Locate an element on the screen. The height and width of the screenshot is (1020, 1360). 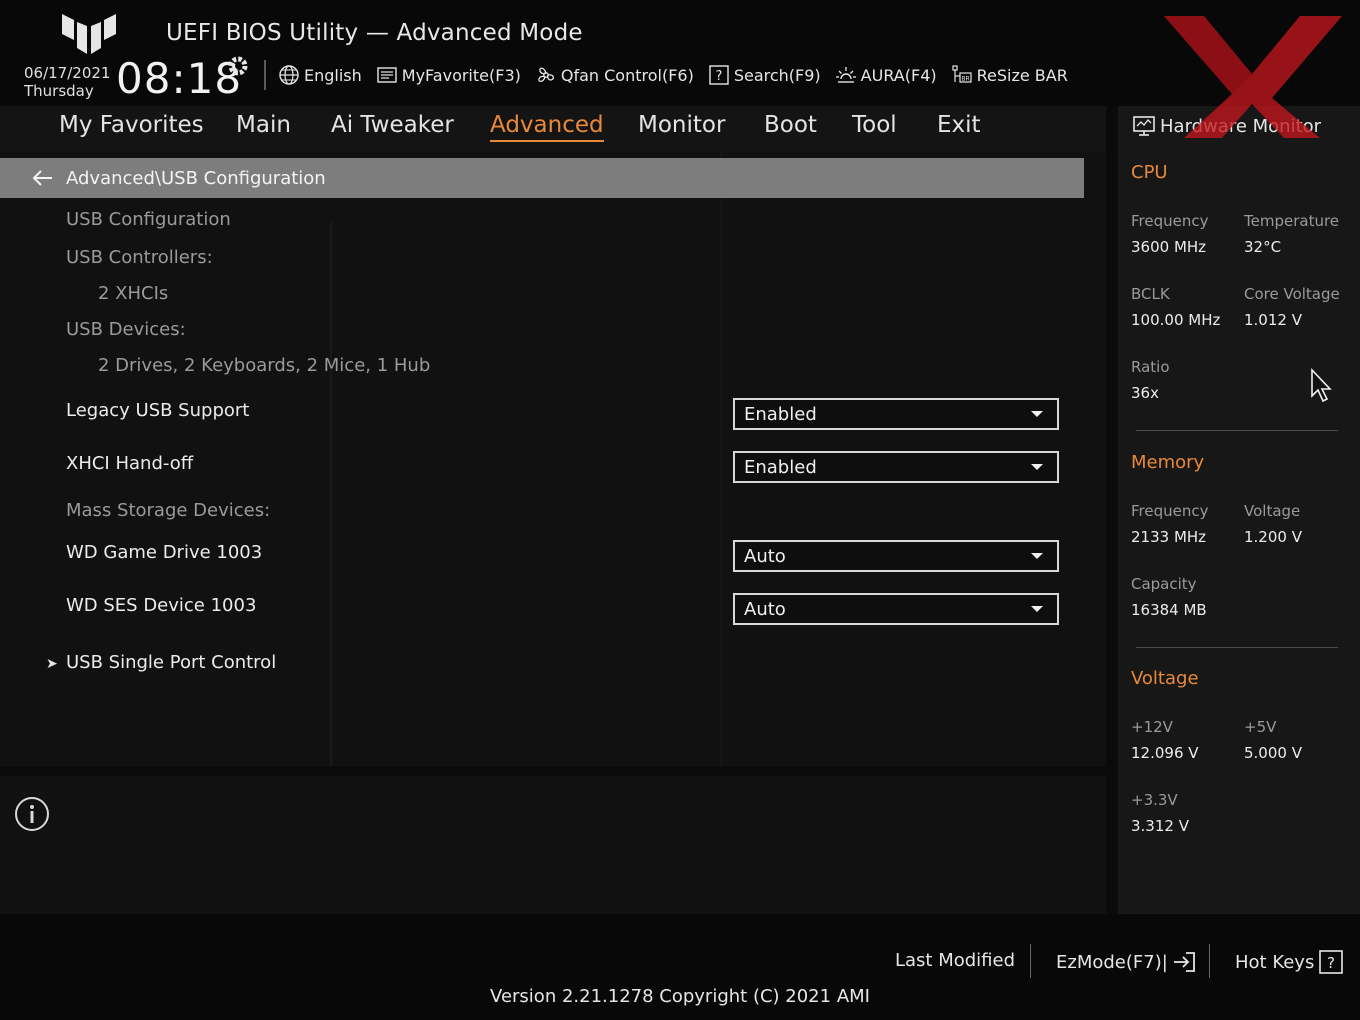
footer-separator is located at coordinates (1030, 961).